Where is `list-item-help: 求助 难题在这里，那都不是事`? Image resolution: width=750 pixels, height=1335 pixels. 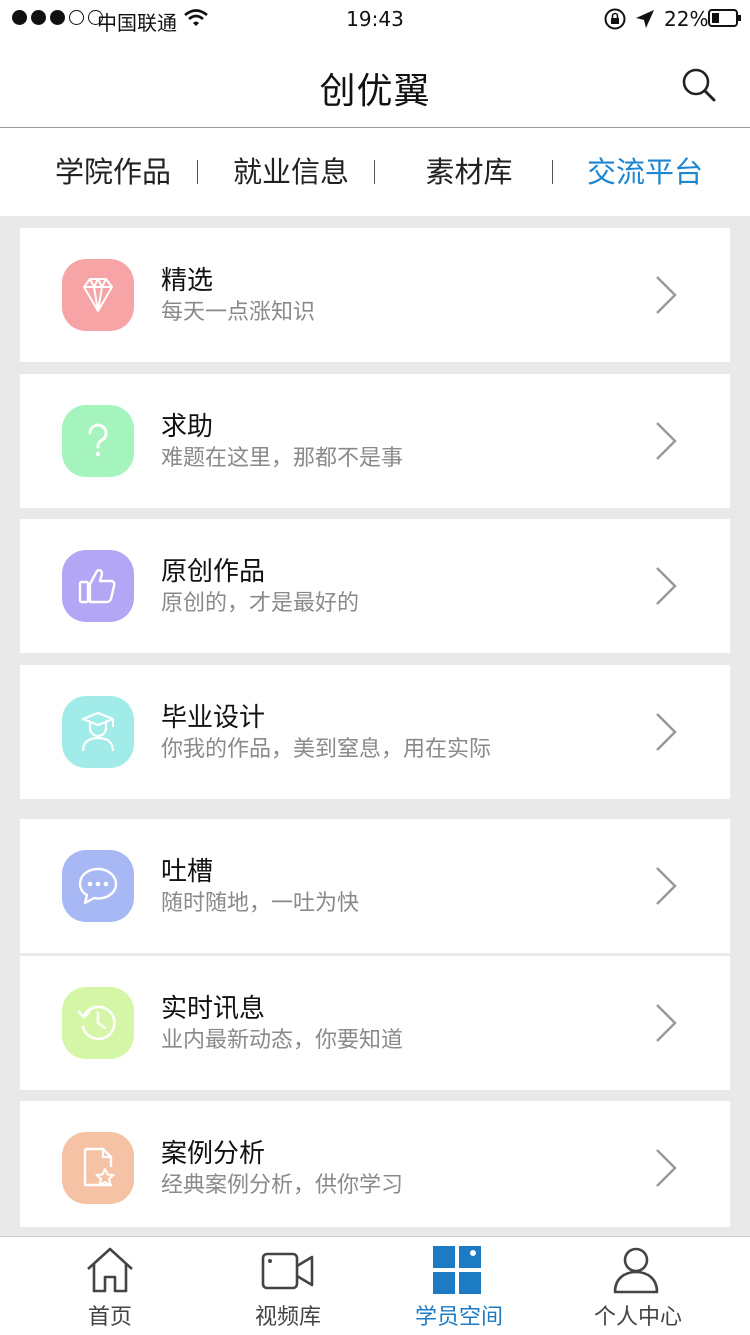 list-item-help: 求助 难题在这里，那都不是事 is located at coordinates (375, 441).